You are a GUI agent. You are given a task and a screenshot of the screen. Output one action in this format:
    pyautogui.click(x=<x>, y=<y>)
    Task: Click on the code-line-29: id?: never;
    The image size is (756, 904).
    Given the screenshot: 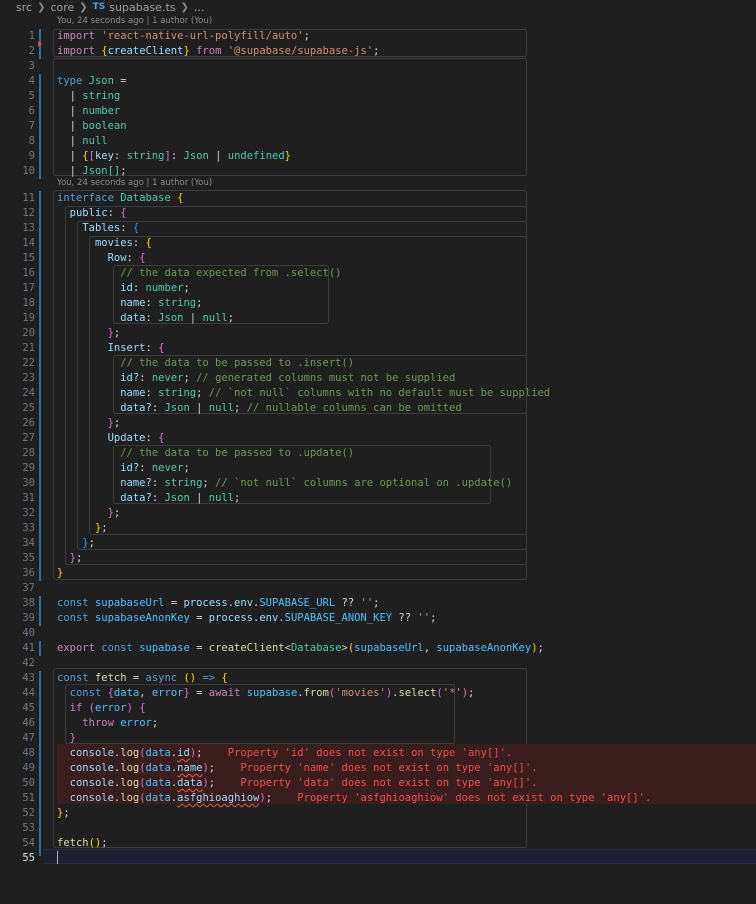 What is the action you would take?
    pyautogui.click(x=123, y=468)
    